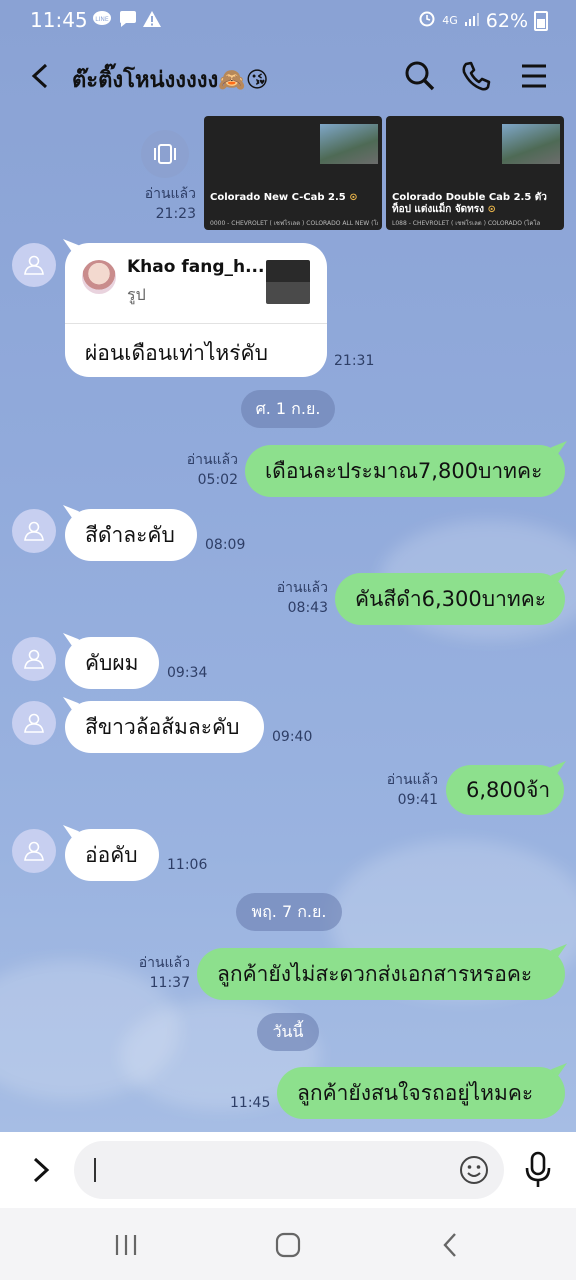  I want to click on reply-type: รูป, so click(136, 294).